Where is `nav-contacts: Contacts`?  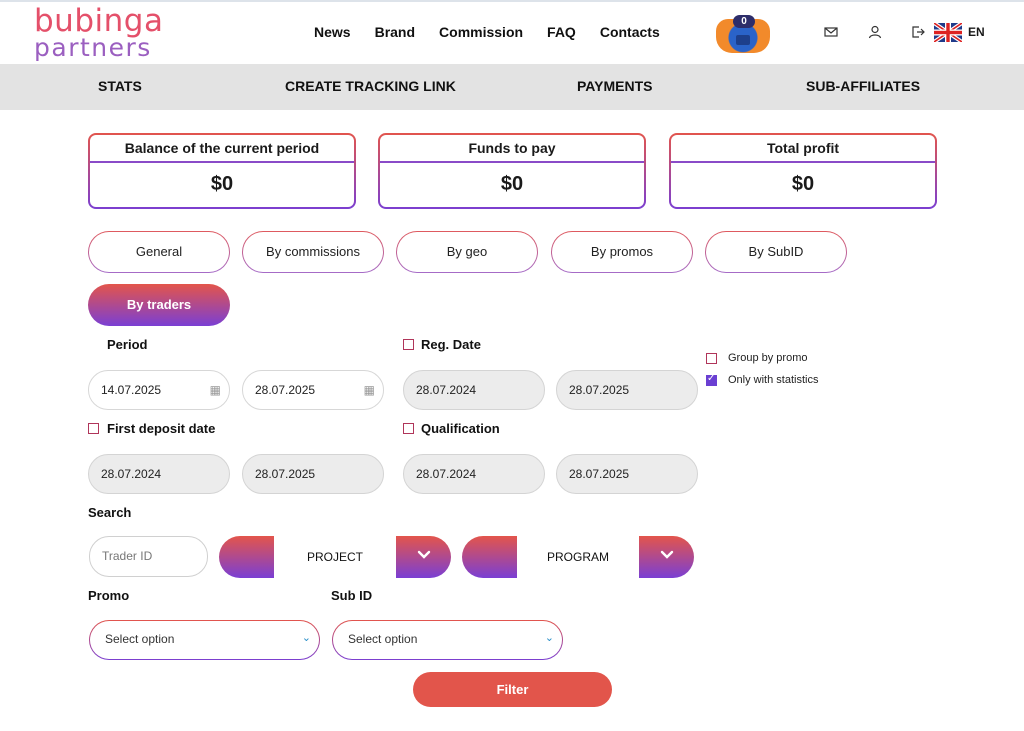
nav-contacts: Contacts is located at coordinates (630, 32).